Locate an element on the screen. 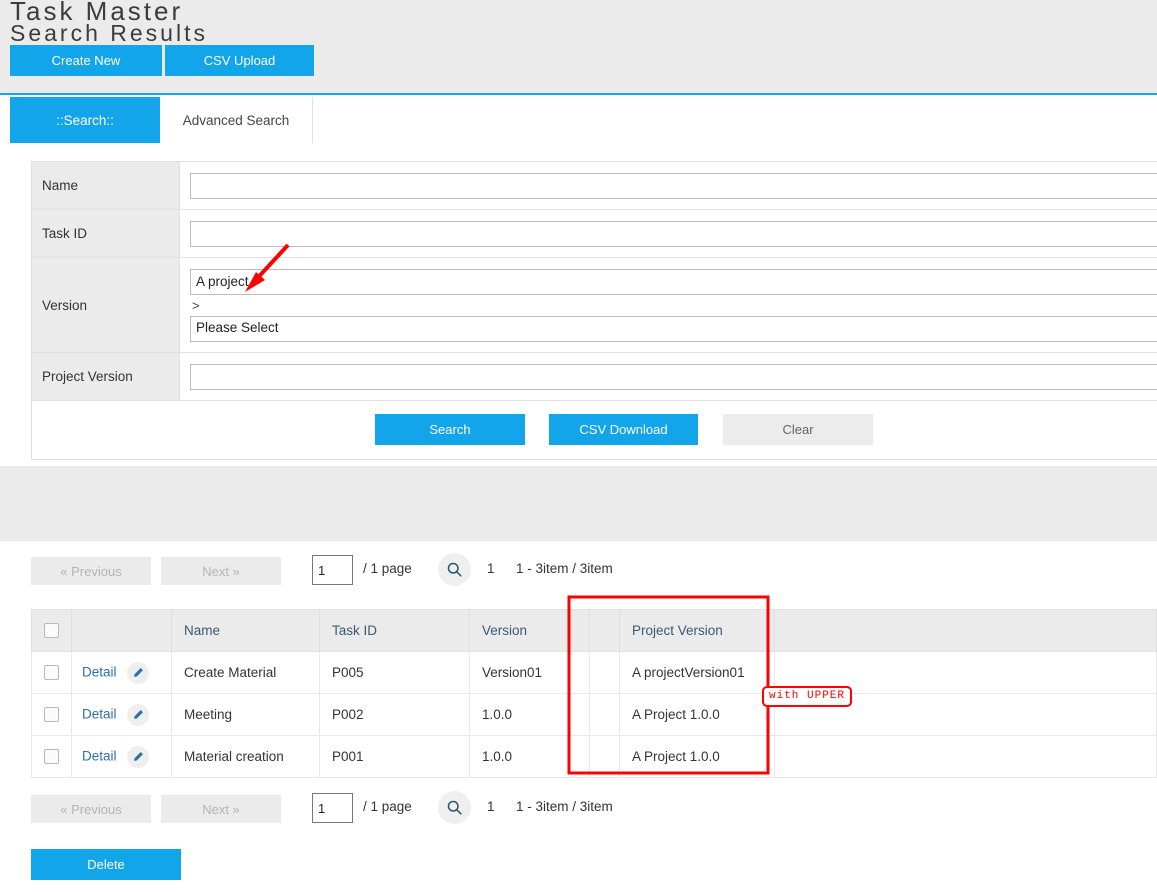 This screenshot has height=893, width=1157. delete-button: Delete is located at coordinates (106, 864).